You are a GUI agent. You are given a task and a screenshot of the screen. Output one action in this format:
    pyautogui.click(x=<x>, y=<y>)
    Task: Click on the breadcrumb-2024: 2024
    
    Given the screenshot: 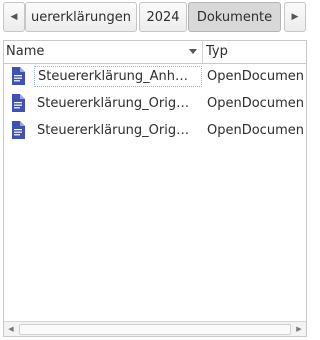 What is the action you would take?
    pyautogui.click(x=163, y=17)
    